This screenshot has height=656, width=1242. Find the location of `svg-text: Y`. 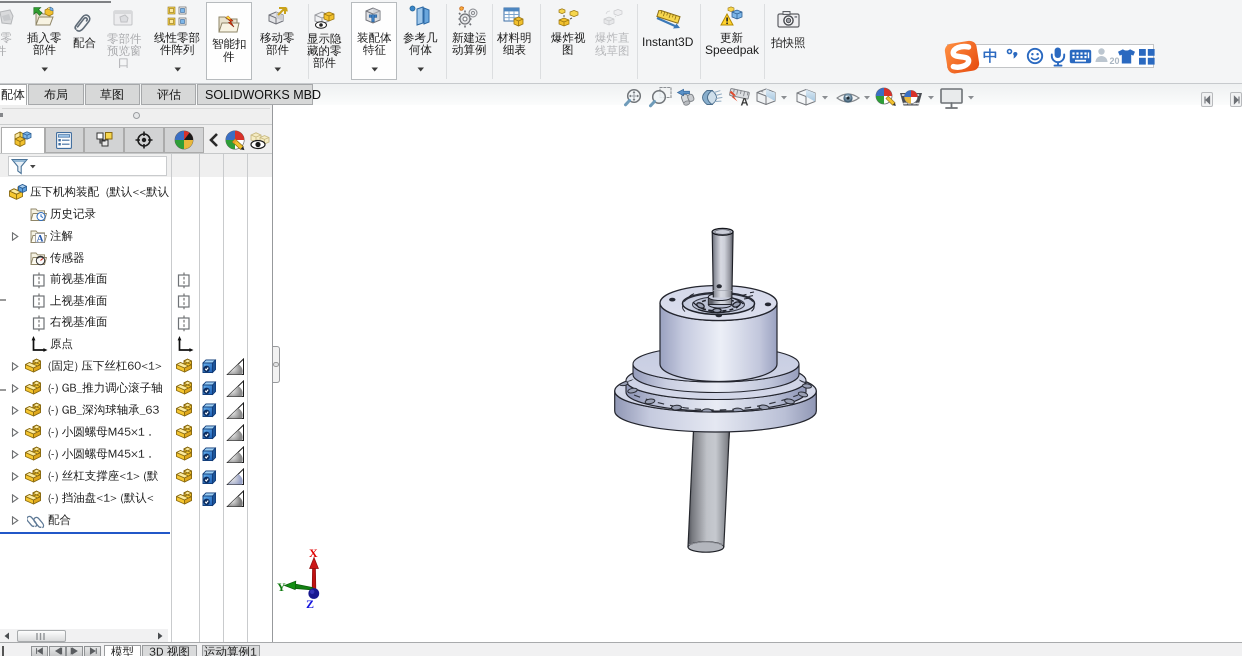

svg-text: Y is located at coordinates (281, 587).